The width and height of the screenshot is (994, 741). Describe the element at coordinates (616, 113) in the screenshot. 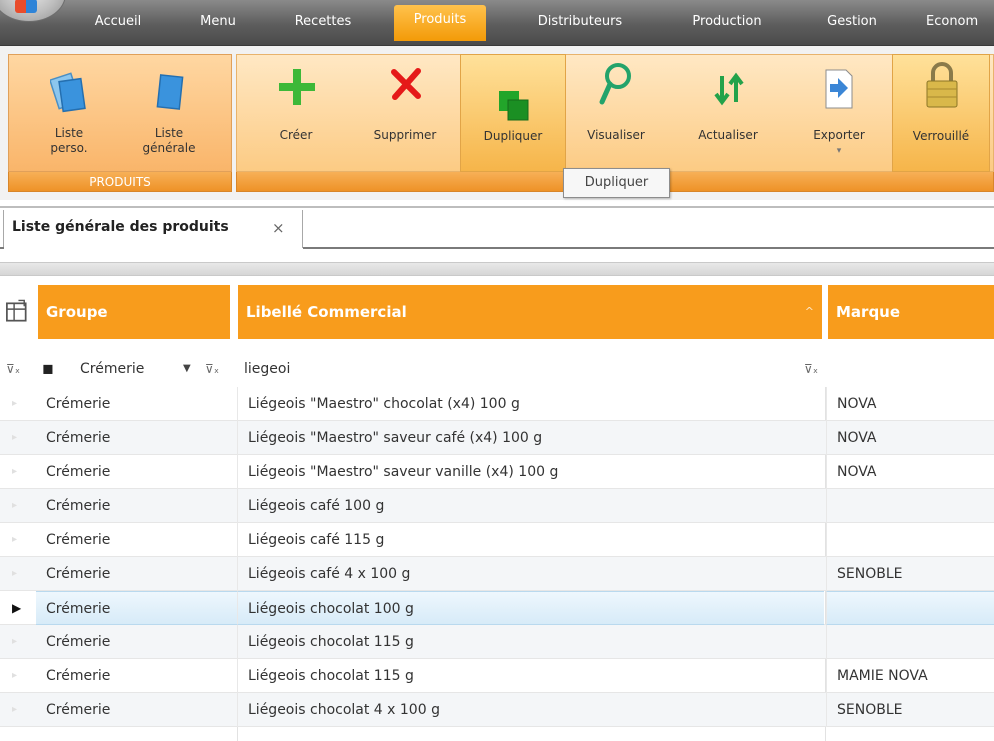

I see `visualiser-button: Visualiser` at that location.